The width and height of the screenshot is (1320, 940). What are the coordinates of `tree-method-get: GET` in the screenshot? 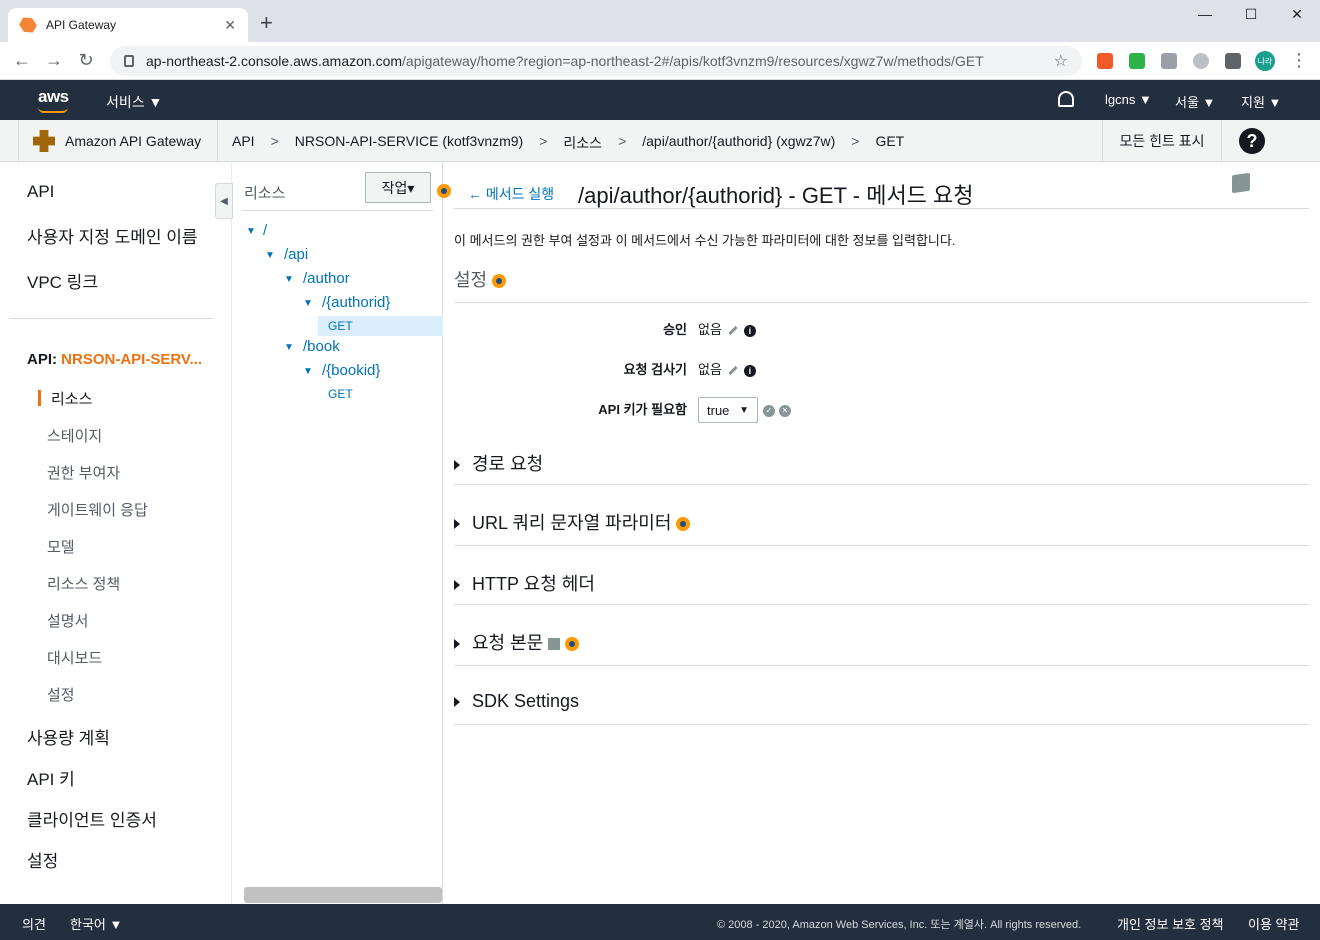 It's located at (340, 394).